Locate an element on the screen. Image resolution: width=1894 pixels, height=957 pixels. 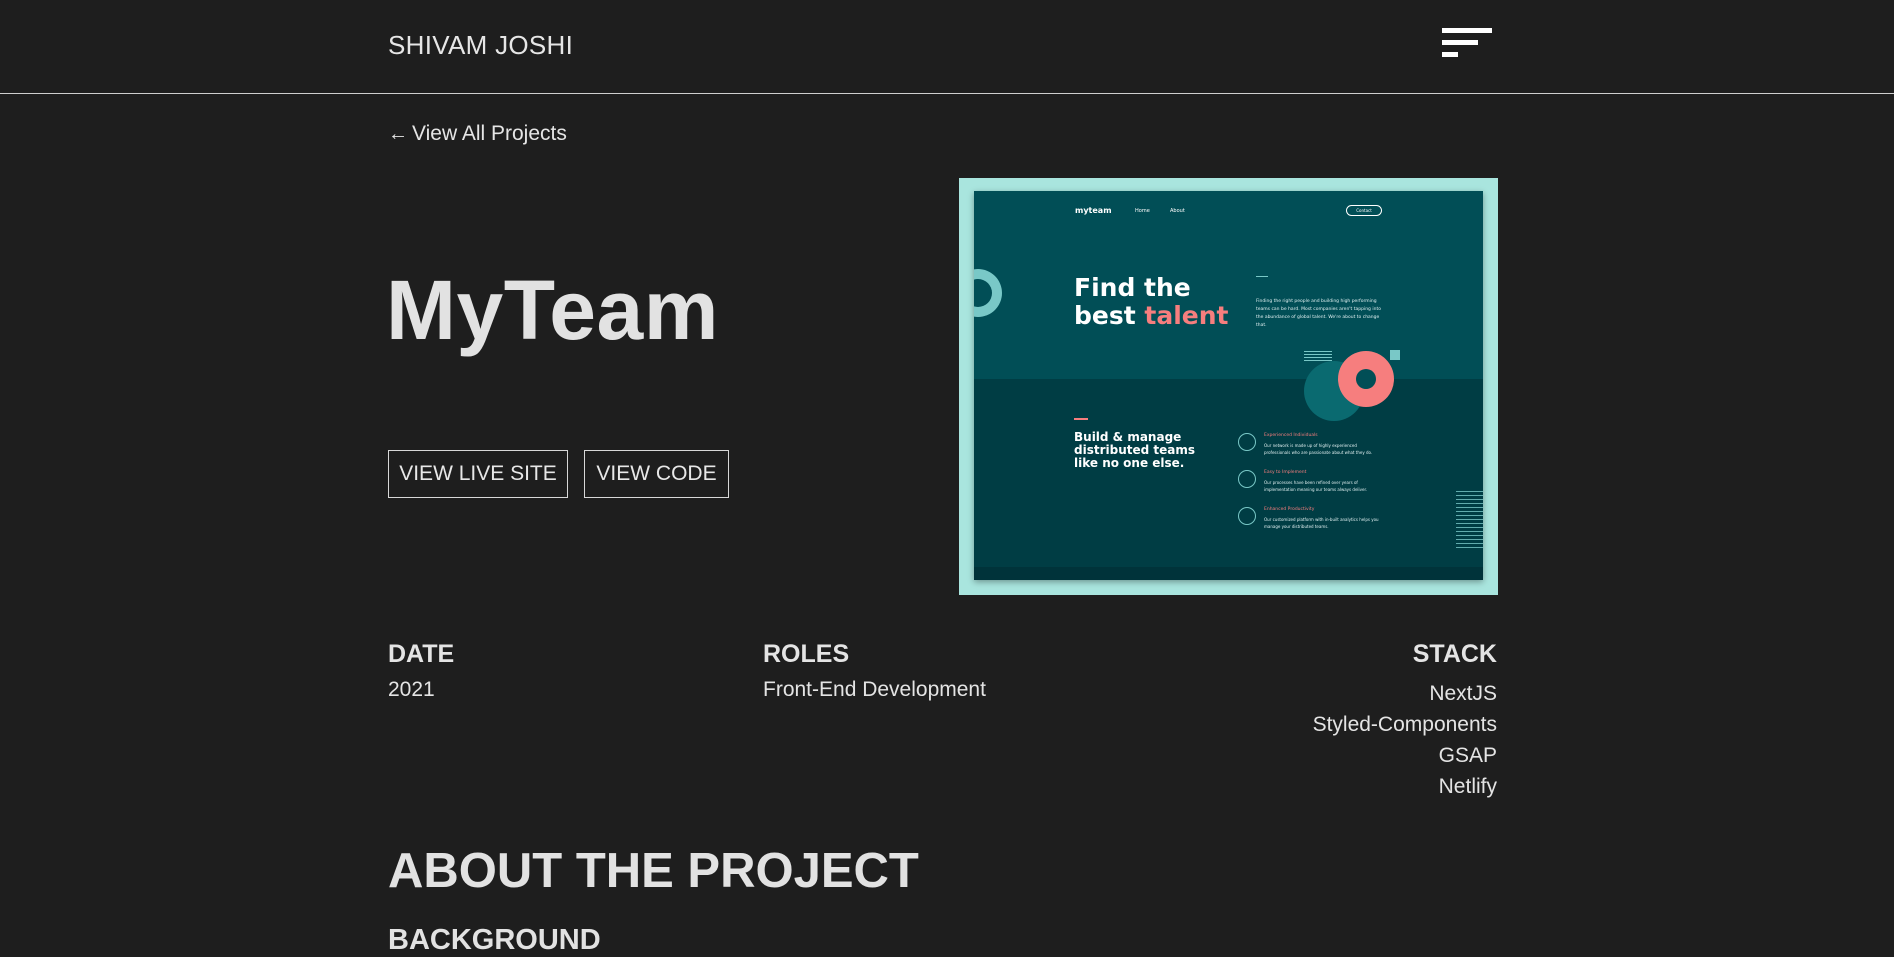
menu-bar-bottom is located at coordinates (1450, 54).